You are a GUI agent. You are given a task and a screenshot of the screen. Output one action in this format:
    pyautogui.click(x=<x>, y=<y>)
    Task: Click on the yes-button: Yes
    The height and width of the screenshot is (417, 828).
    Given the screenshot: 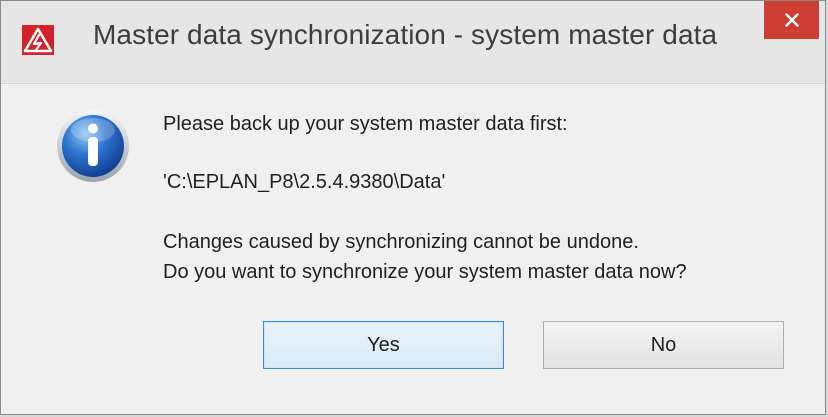 What is the action you would take?
    pyautogui.click(x=383, y=345)
    